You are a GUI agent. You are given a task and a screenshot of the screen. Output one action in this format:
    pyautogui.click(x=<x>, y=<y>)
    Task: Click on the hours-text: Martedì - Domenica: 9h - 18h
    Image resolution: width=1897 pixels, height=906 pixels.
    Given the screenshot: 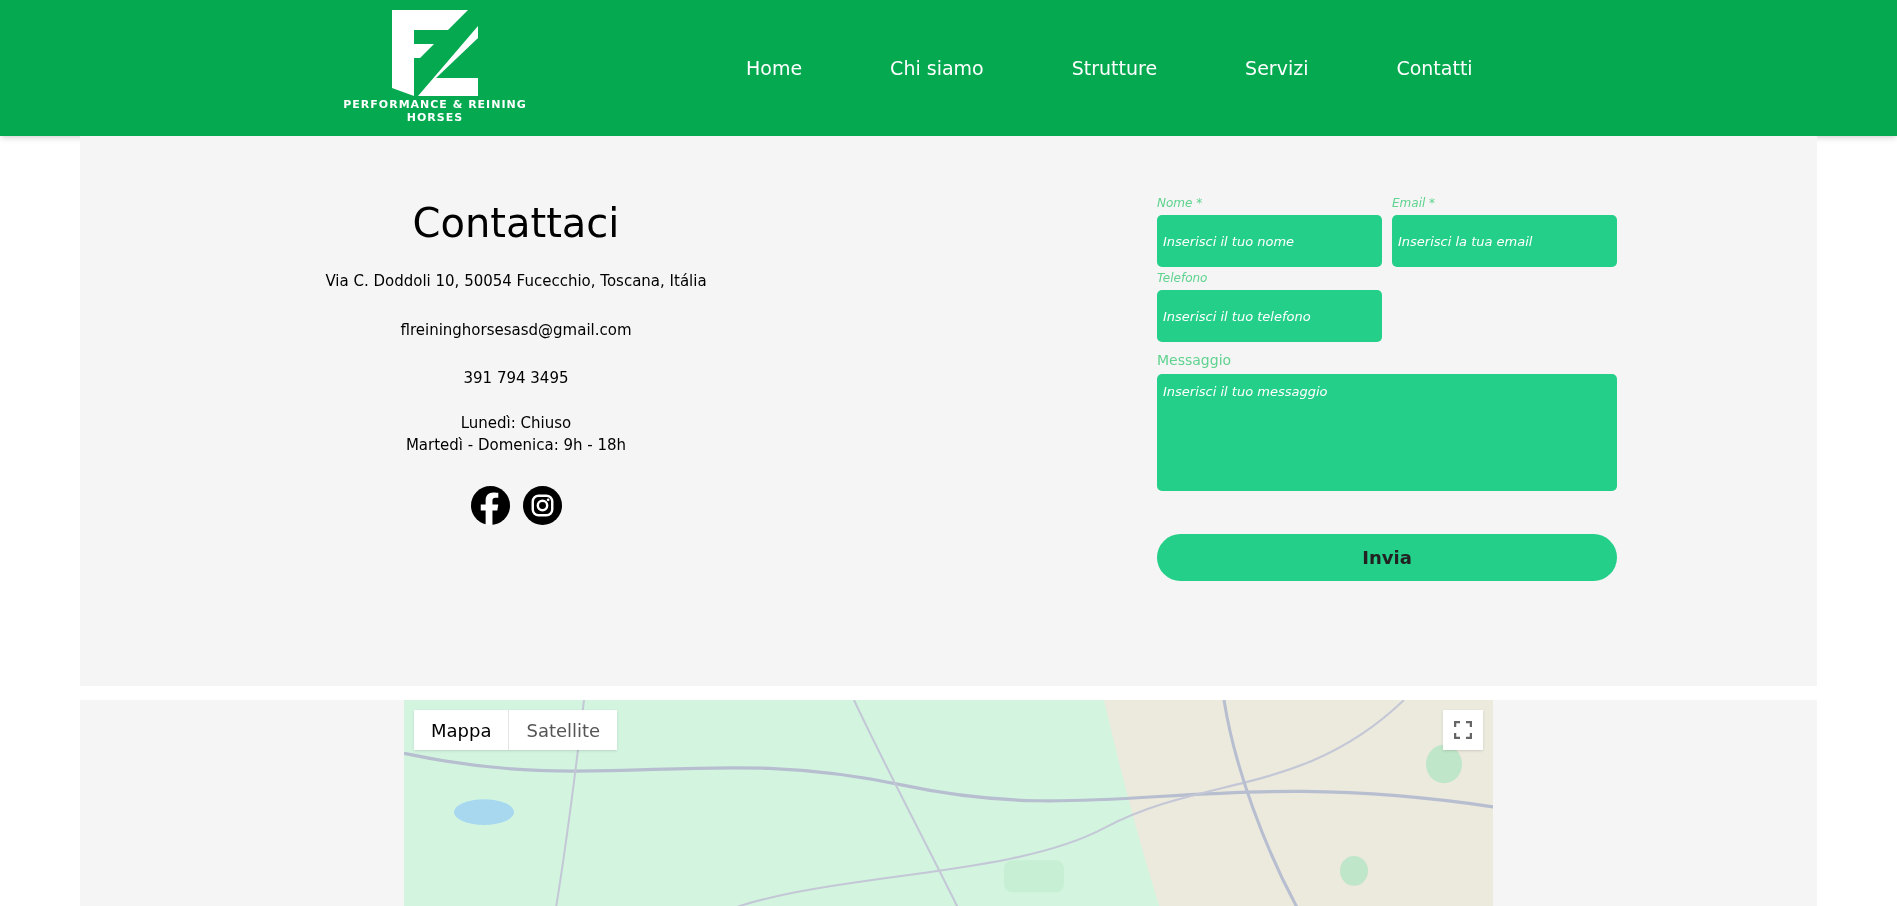 What is the action you would take?
    pyautogui.click(x=516, y=445)
    